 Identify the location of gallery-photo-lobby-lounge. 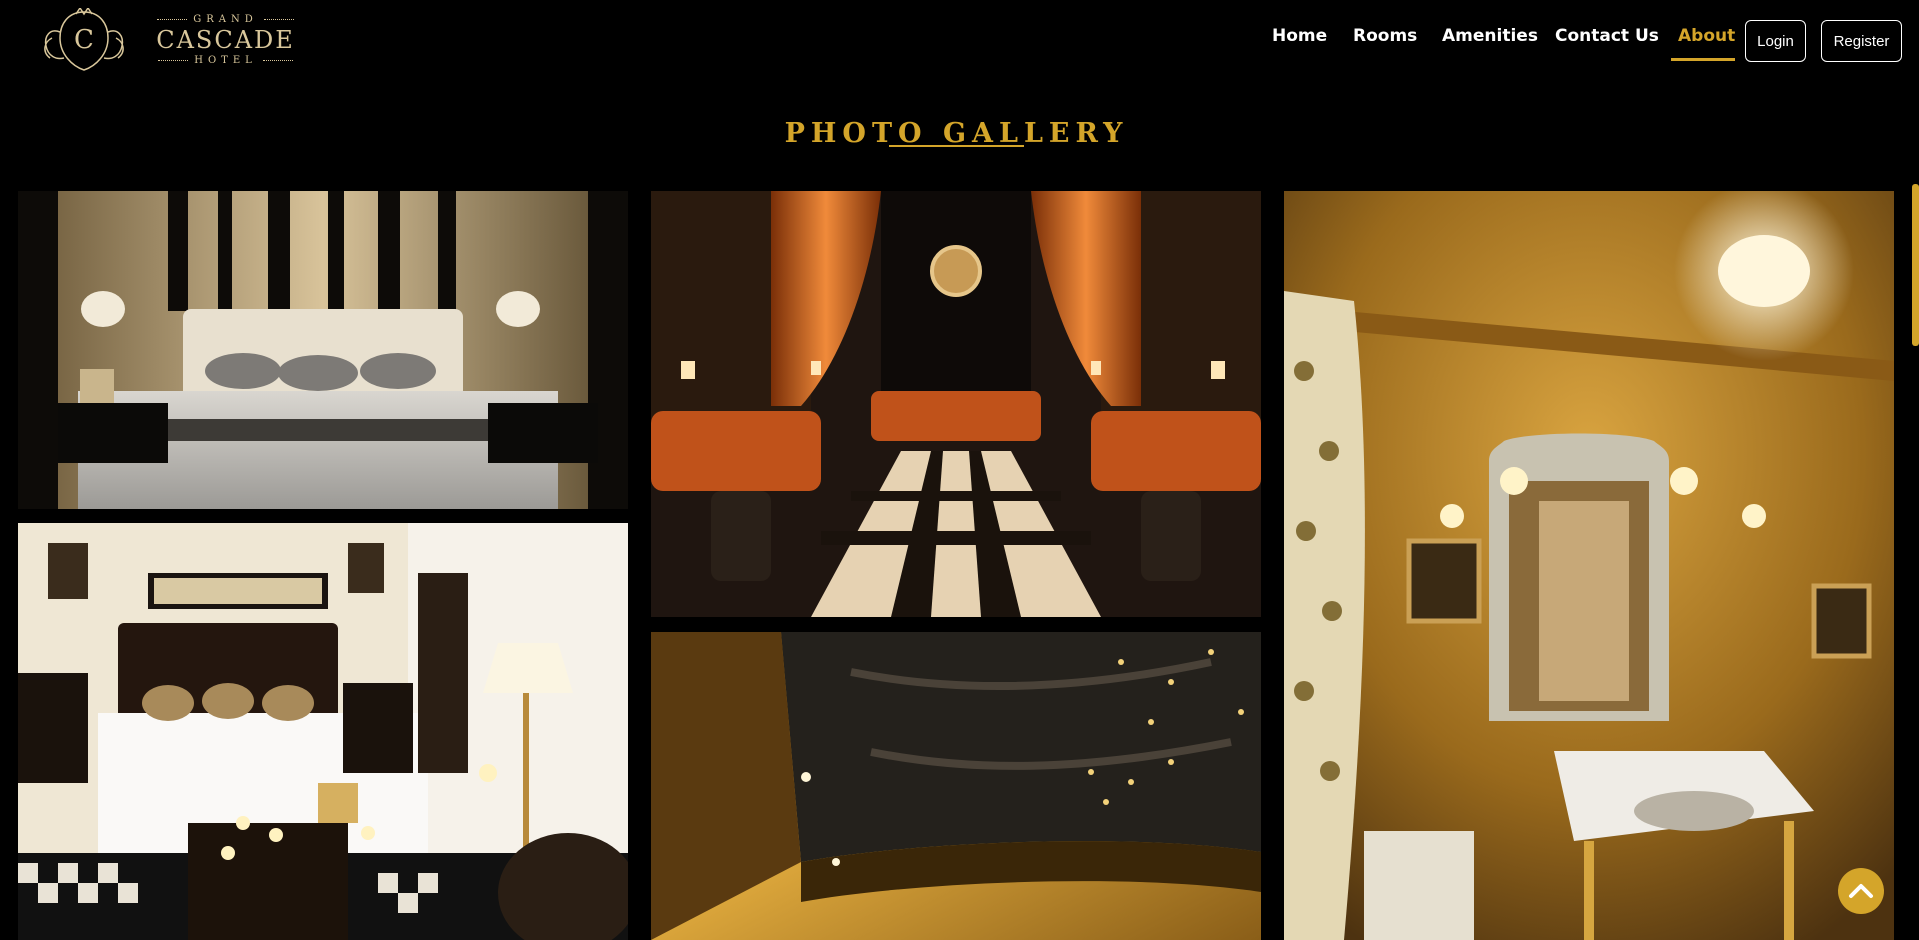
(956, 404).